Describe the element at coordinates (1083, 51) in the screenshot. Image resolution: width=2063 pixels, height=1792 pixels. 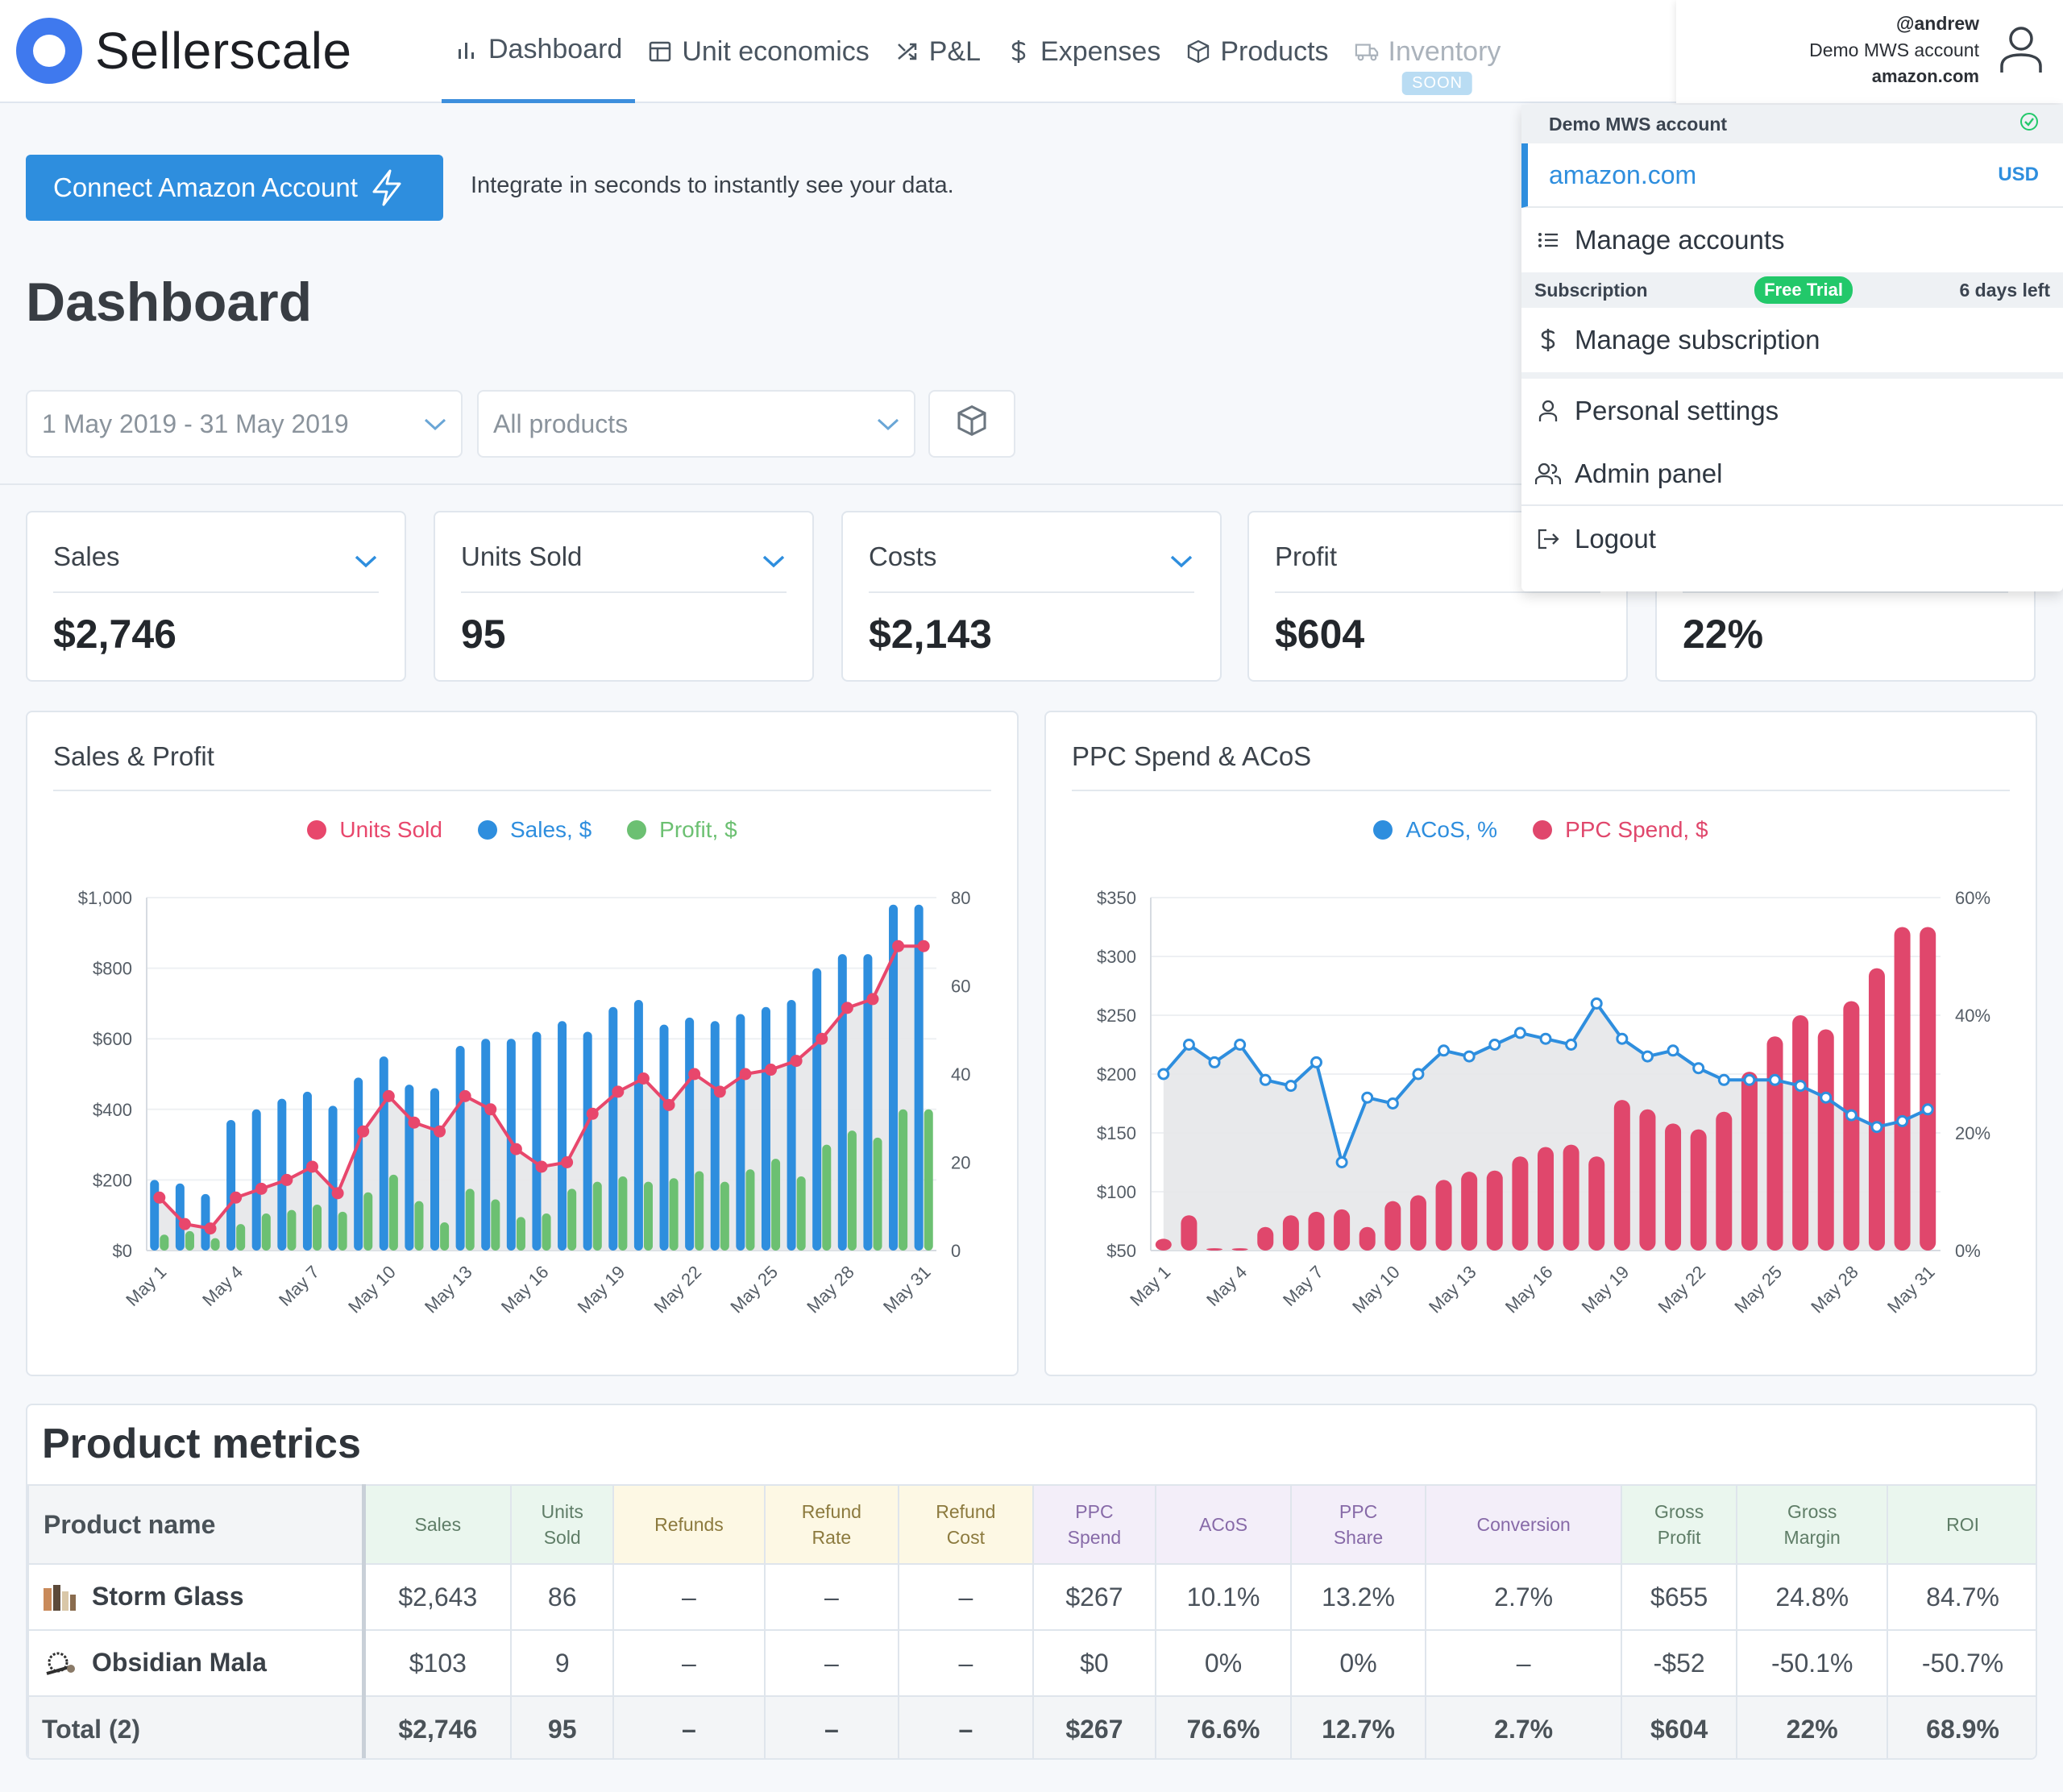
I see `nav-expenses: Expenses` at that location.